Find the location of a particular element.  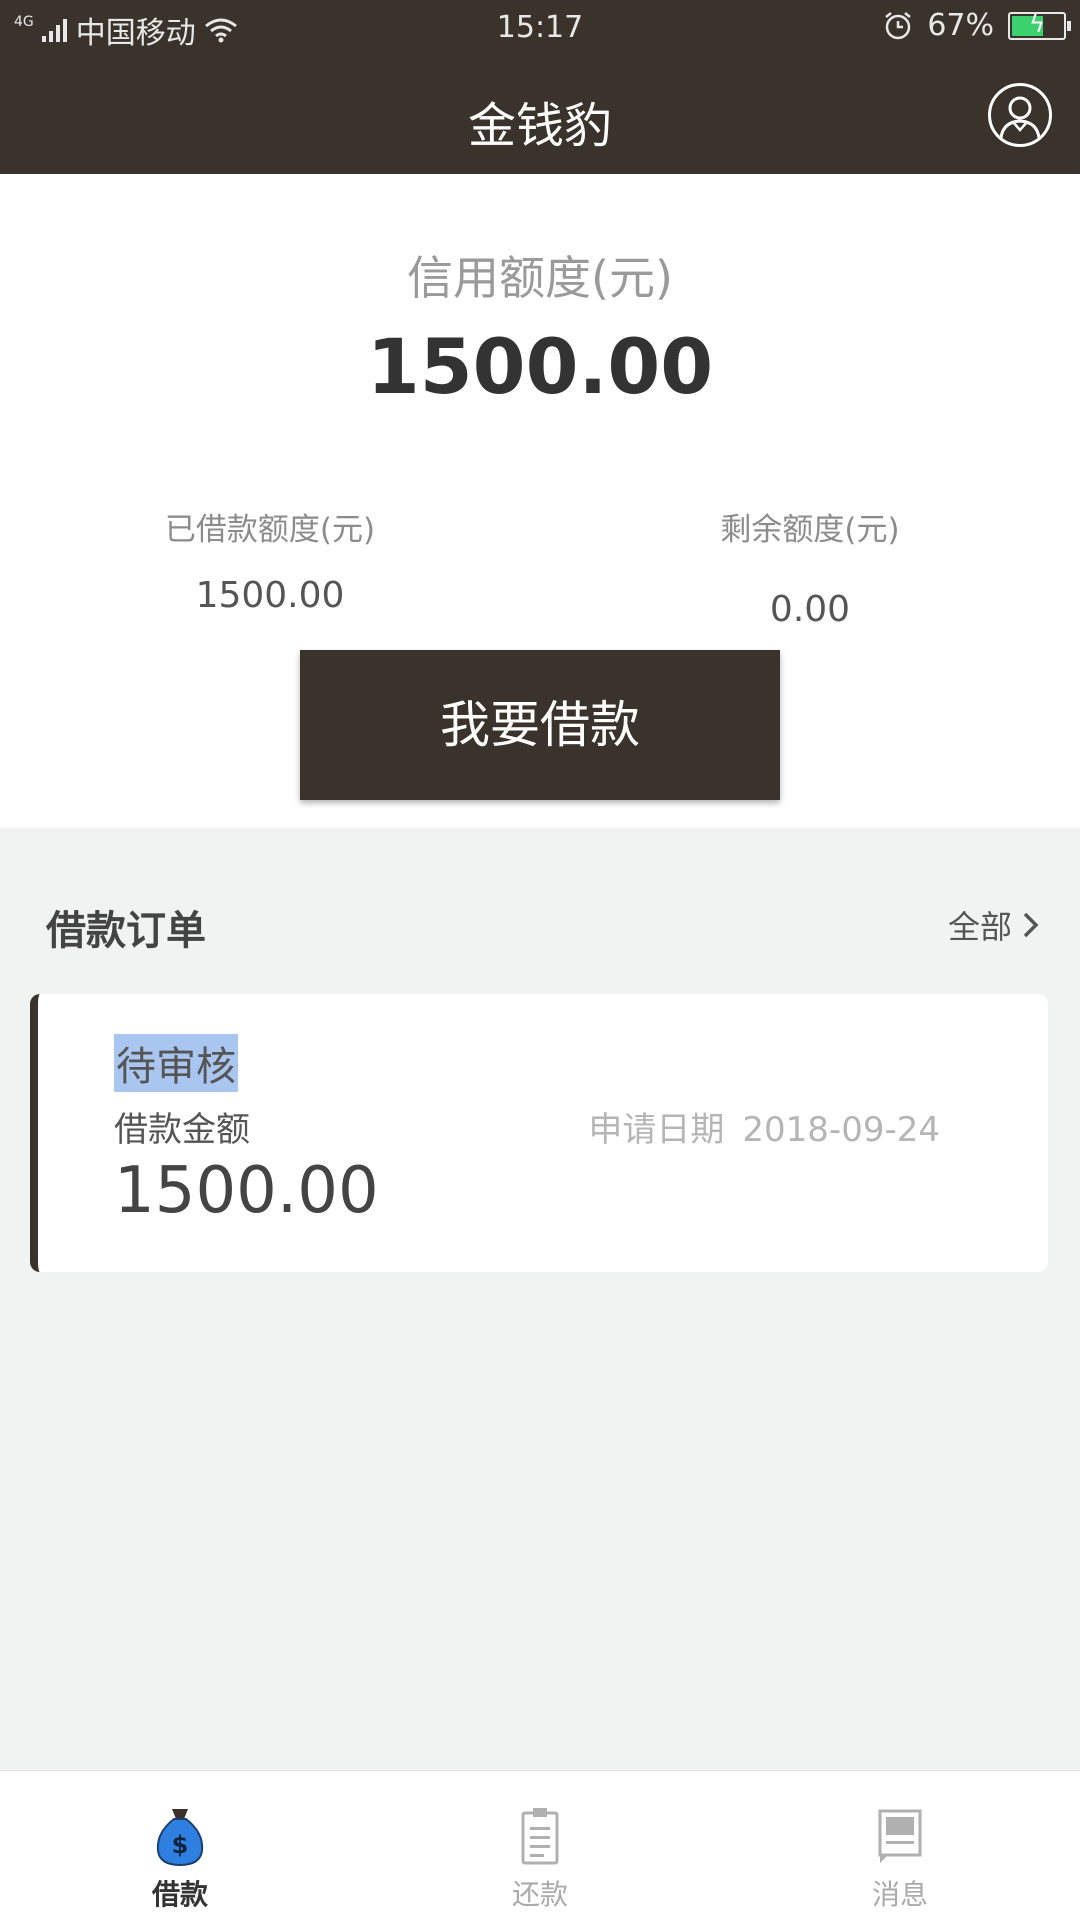

clipboard-icon is located at coordinates (540, 1836).